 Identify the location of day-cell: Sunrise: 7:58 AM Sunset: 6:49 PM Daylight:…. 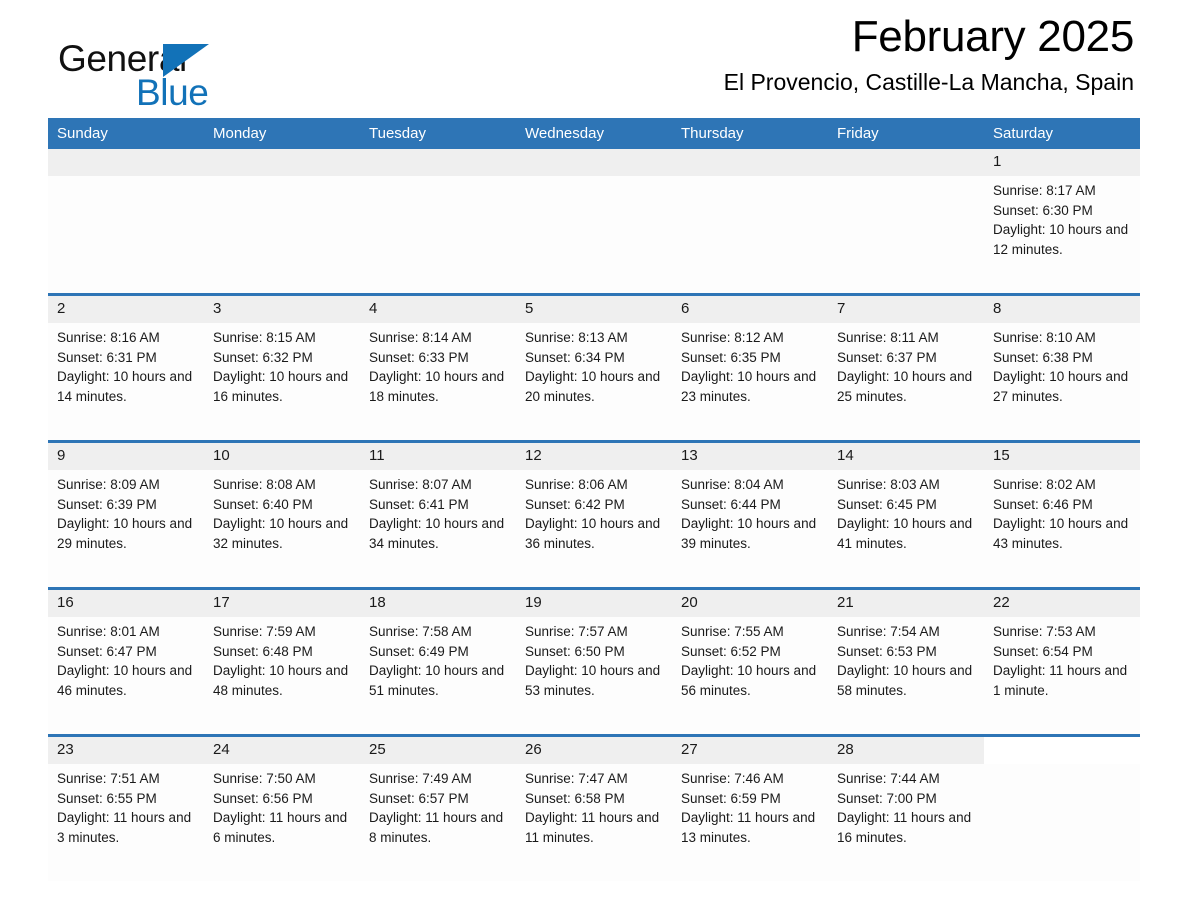
(438, 676).